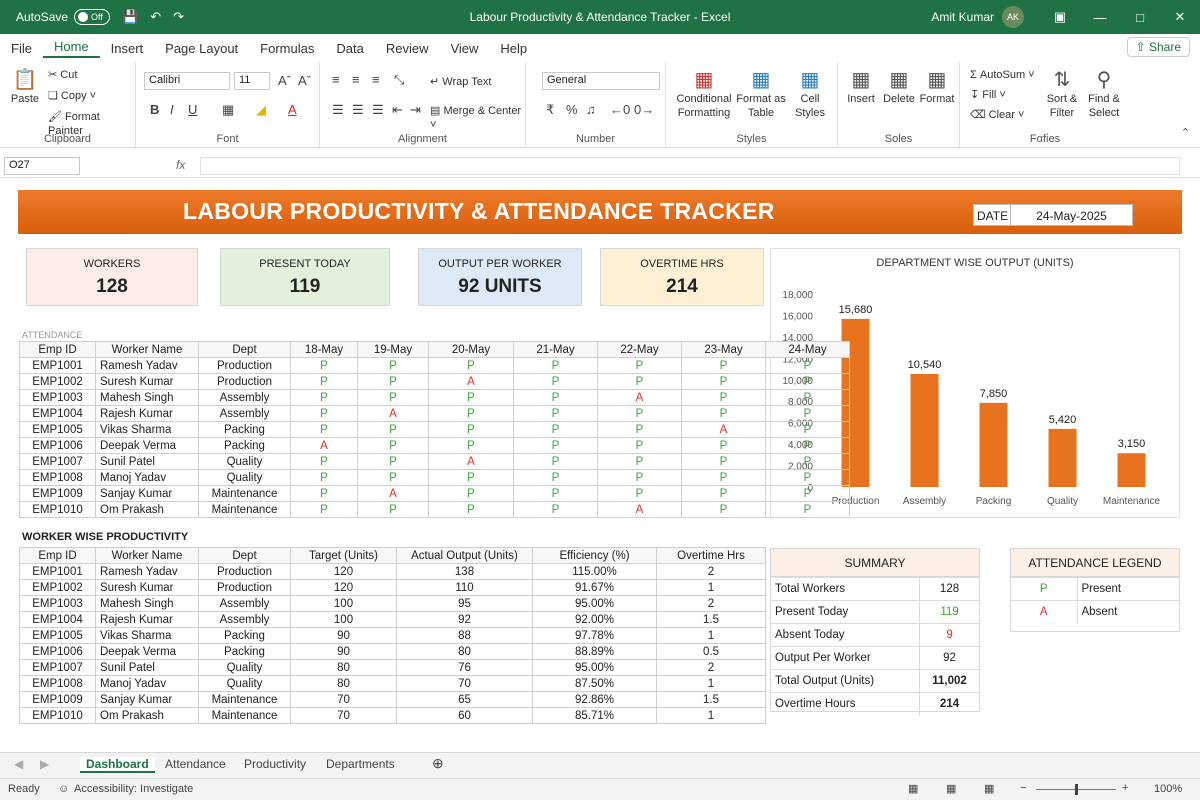  Describe the element at coordinates (228, 110) in the screenshot. I see `borders-icon: ▦` at that location.